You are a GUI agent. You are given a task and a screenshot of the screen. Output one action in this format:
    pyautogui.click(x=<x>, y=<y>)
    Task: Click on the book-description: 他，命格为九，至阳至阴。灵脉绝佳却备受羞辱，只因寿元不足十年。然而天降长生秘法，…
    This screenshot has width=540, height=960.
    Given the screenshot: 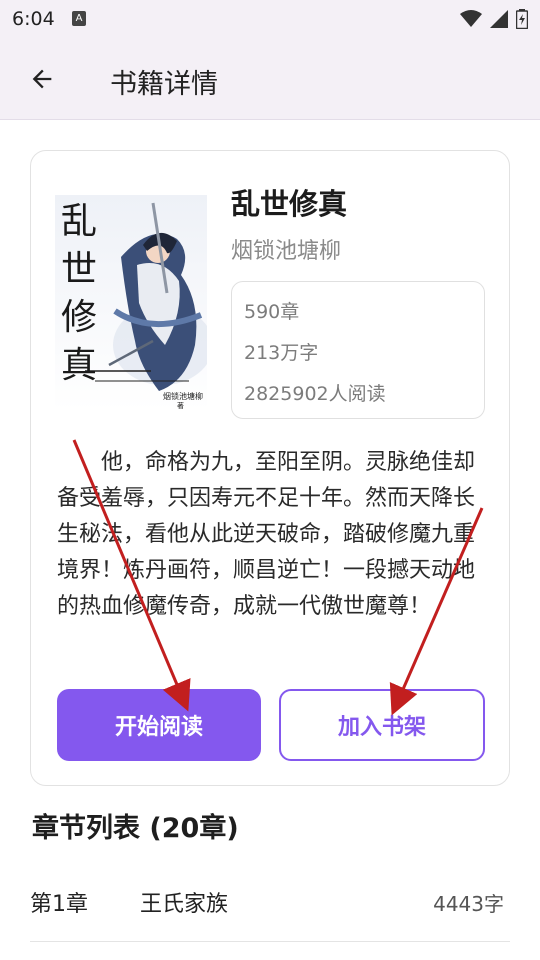 What is the action you would take?
    pyautogui.click(x=266, y=534)
    